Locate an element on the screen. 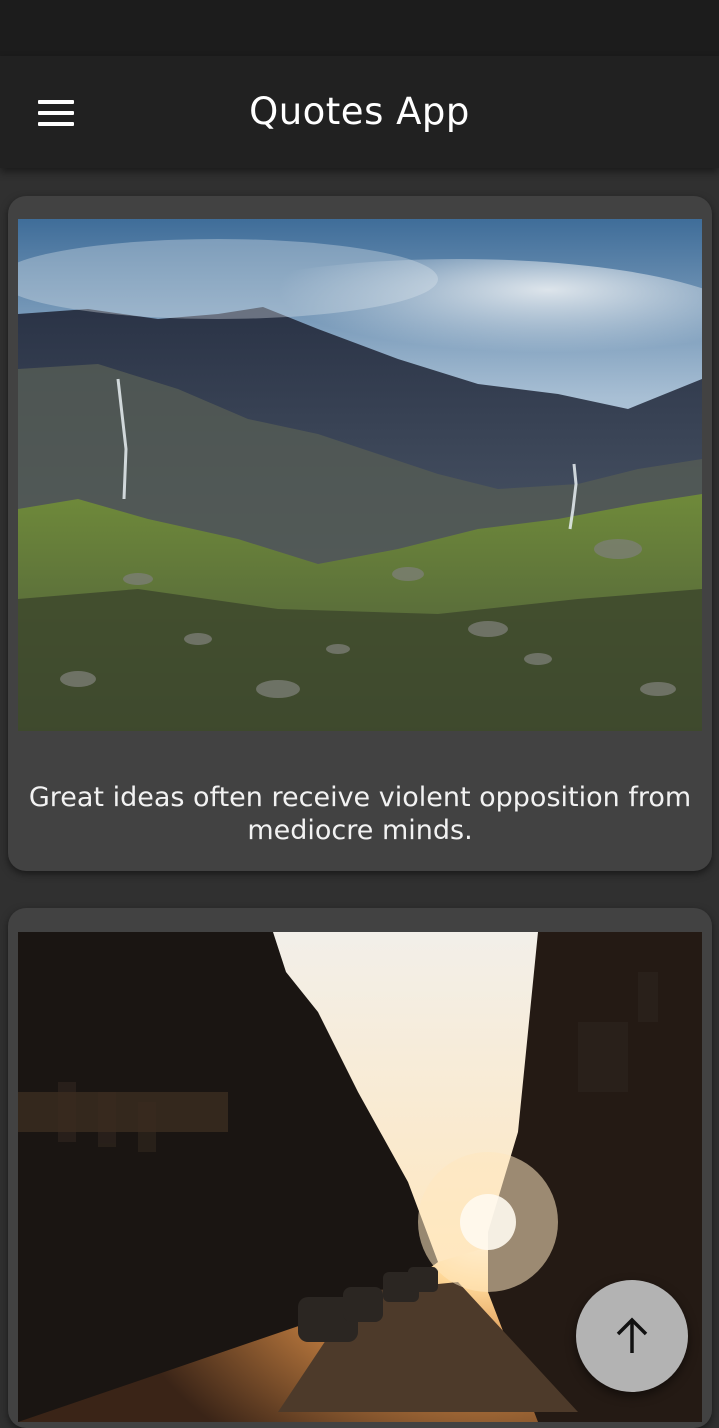 The width and height of the screenshot is (719, 1428). app-bar: Quotes App is located at coordinates (359, 112).